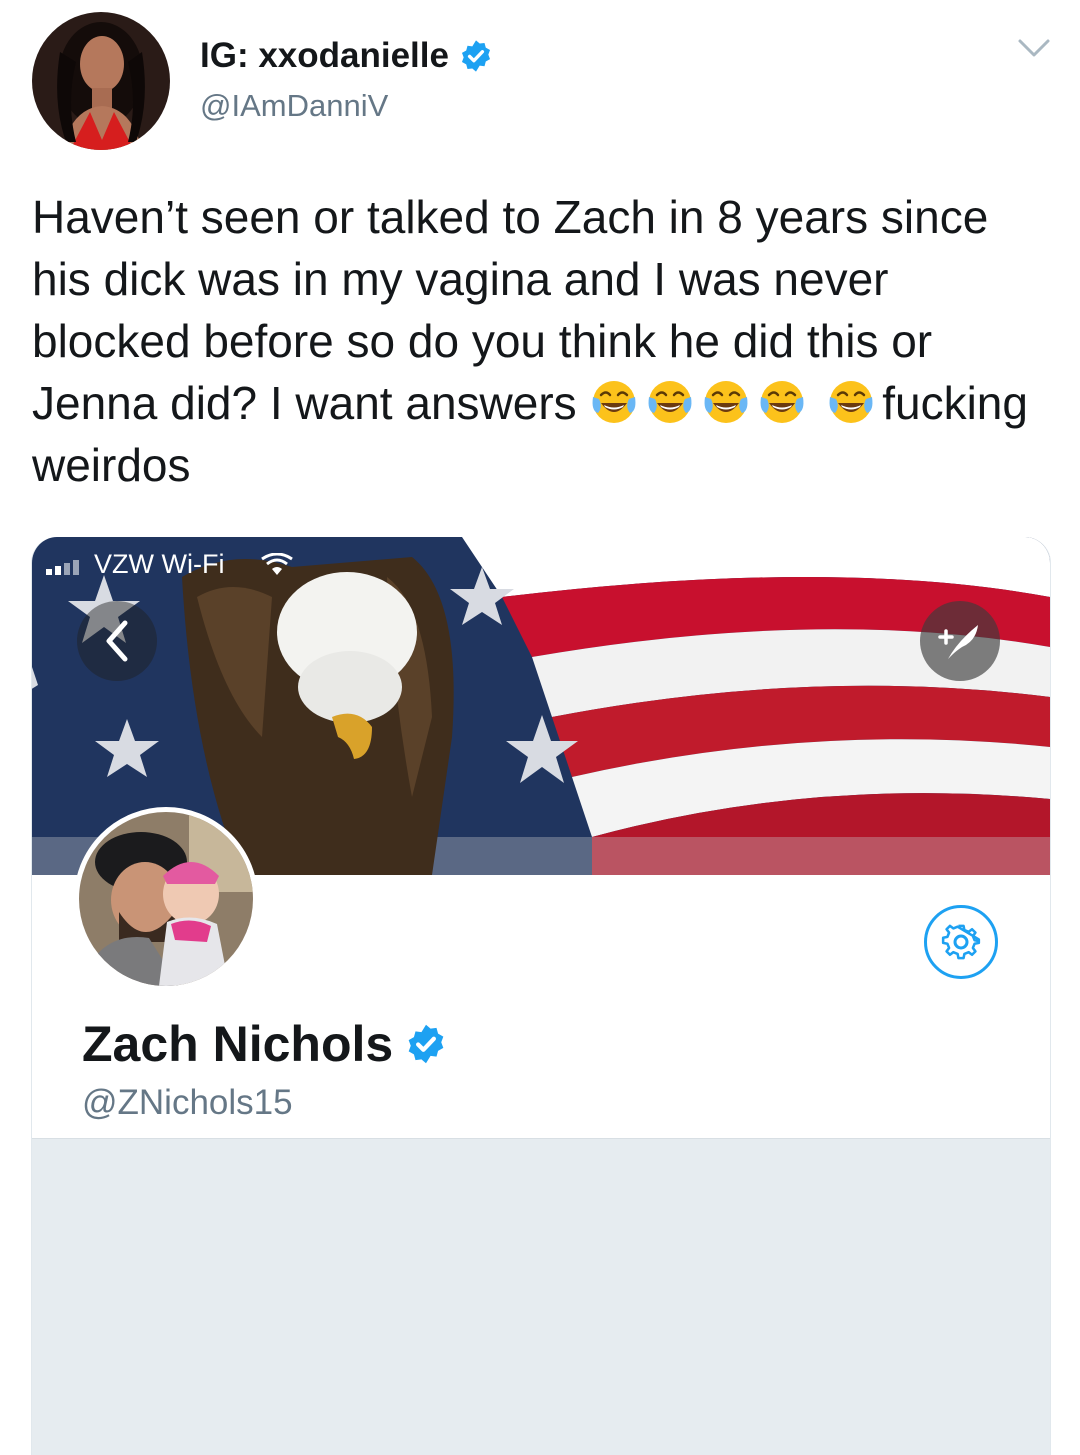  What do you see at coordinates (1034, 48) in the screenshot?
I see `chevron-down-icon` at bounding box center [1034, 48].